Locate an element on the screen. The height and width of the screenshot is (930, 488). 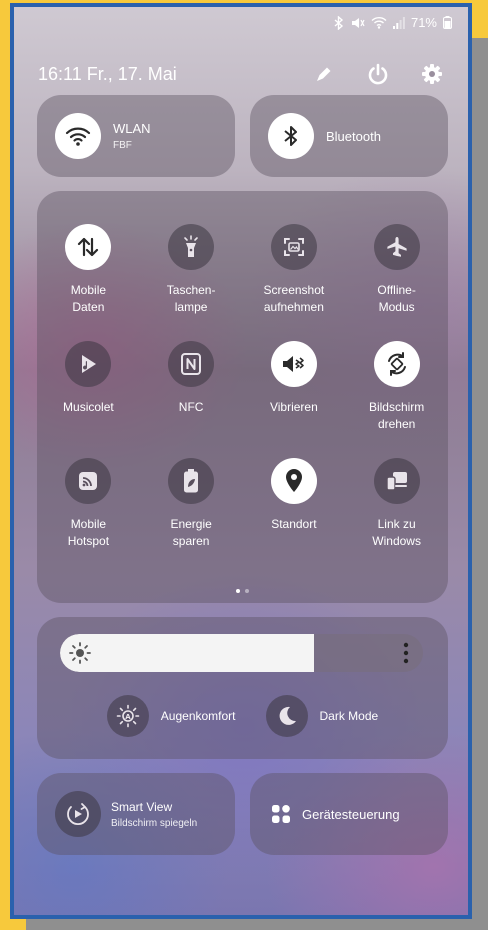
tile-vibrate: Vibrieren is located at coordinates (294, 399).